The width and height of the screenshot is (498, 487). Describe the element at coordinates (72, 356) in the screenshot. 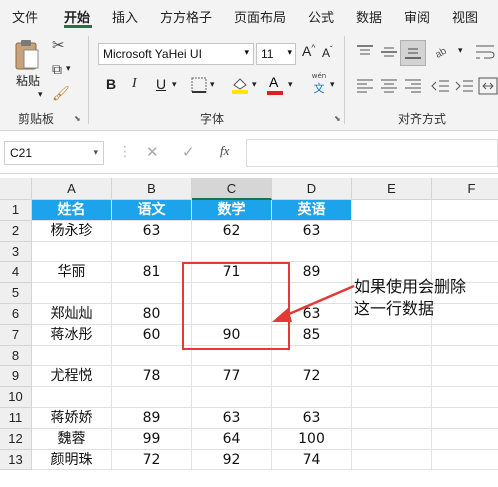

I see `cell-a8` at that location.